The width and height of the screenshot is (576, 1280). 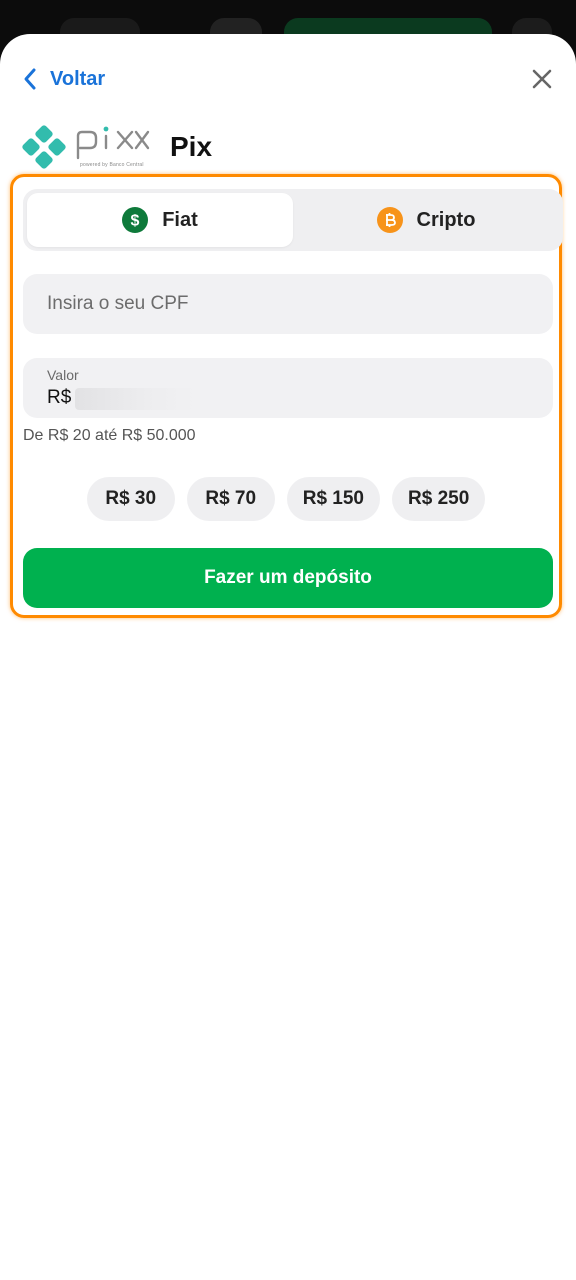 I want to click on tab-crypto-label: Cripto, so click(x=446, y=219).